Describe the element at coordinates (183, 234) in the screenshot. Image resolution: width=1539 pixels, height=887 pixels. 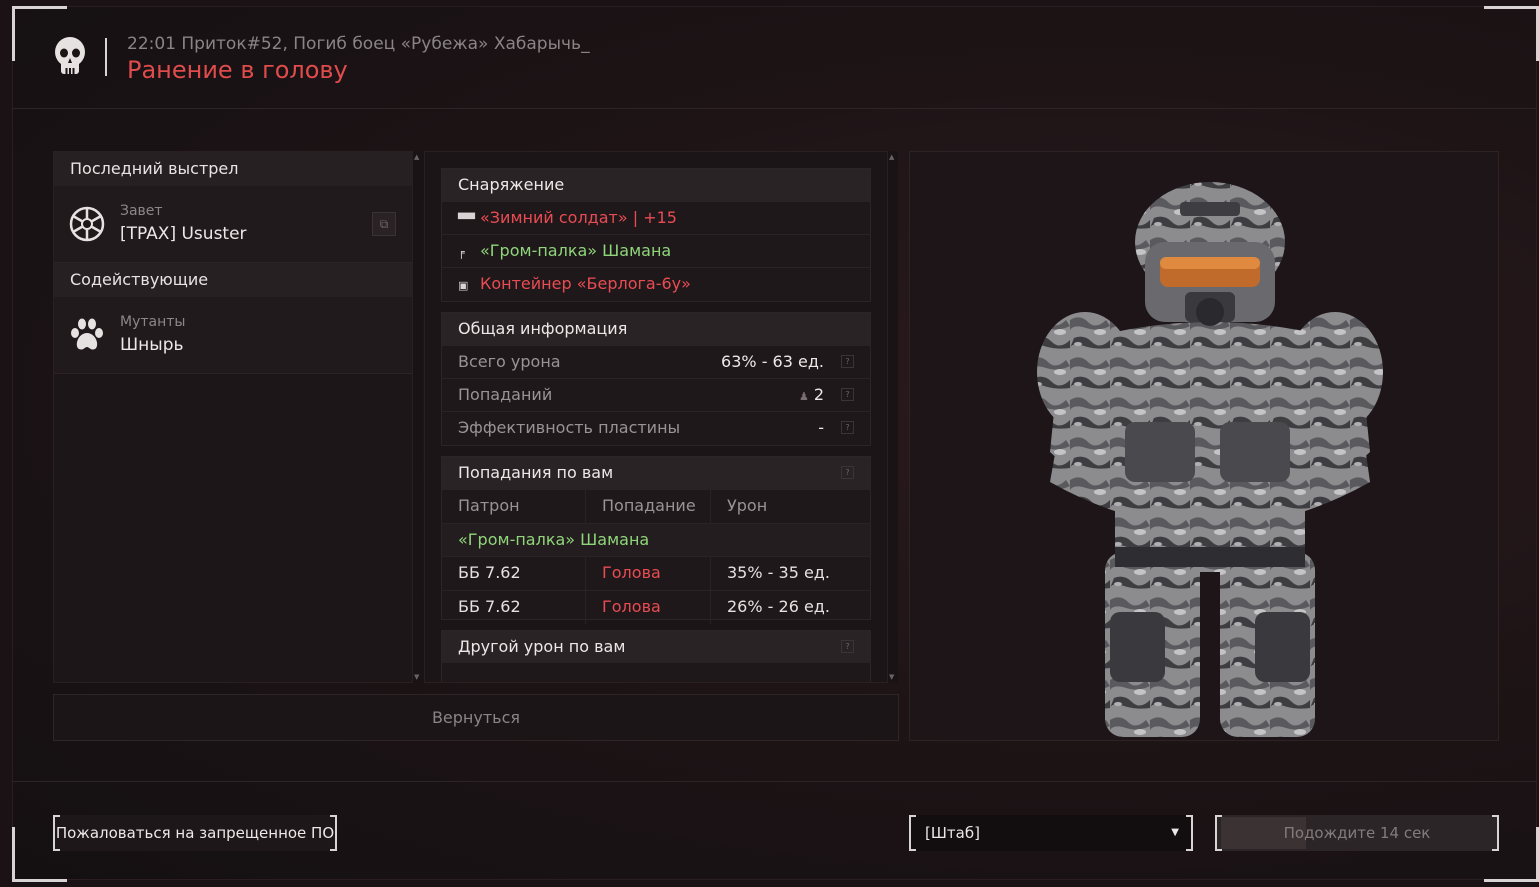
I see `killer-name: [TPAX] Ususter` at that location.